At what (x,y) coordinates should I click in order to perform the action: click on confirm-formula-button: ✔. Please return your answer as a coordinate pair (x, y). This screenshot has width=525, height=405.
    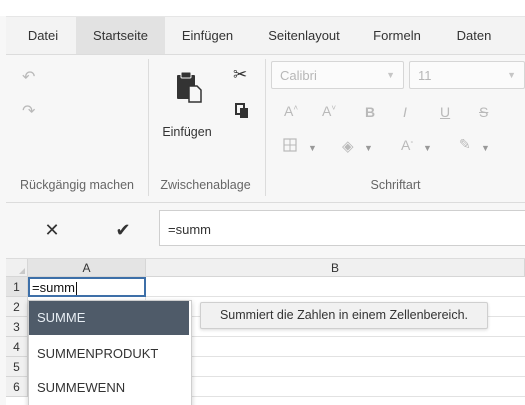
    Looking at the image, I should click on (123, 230).